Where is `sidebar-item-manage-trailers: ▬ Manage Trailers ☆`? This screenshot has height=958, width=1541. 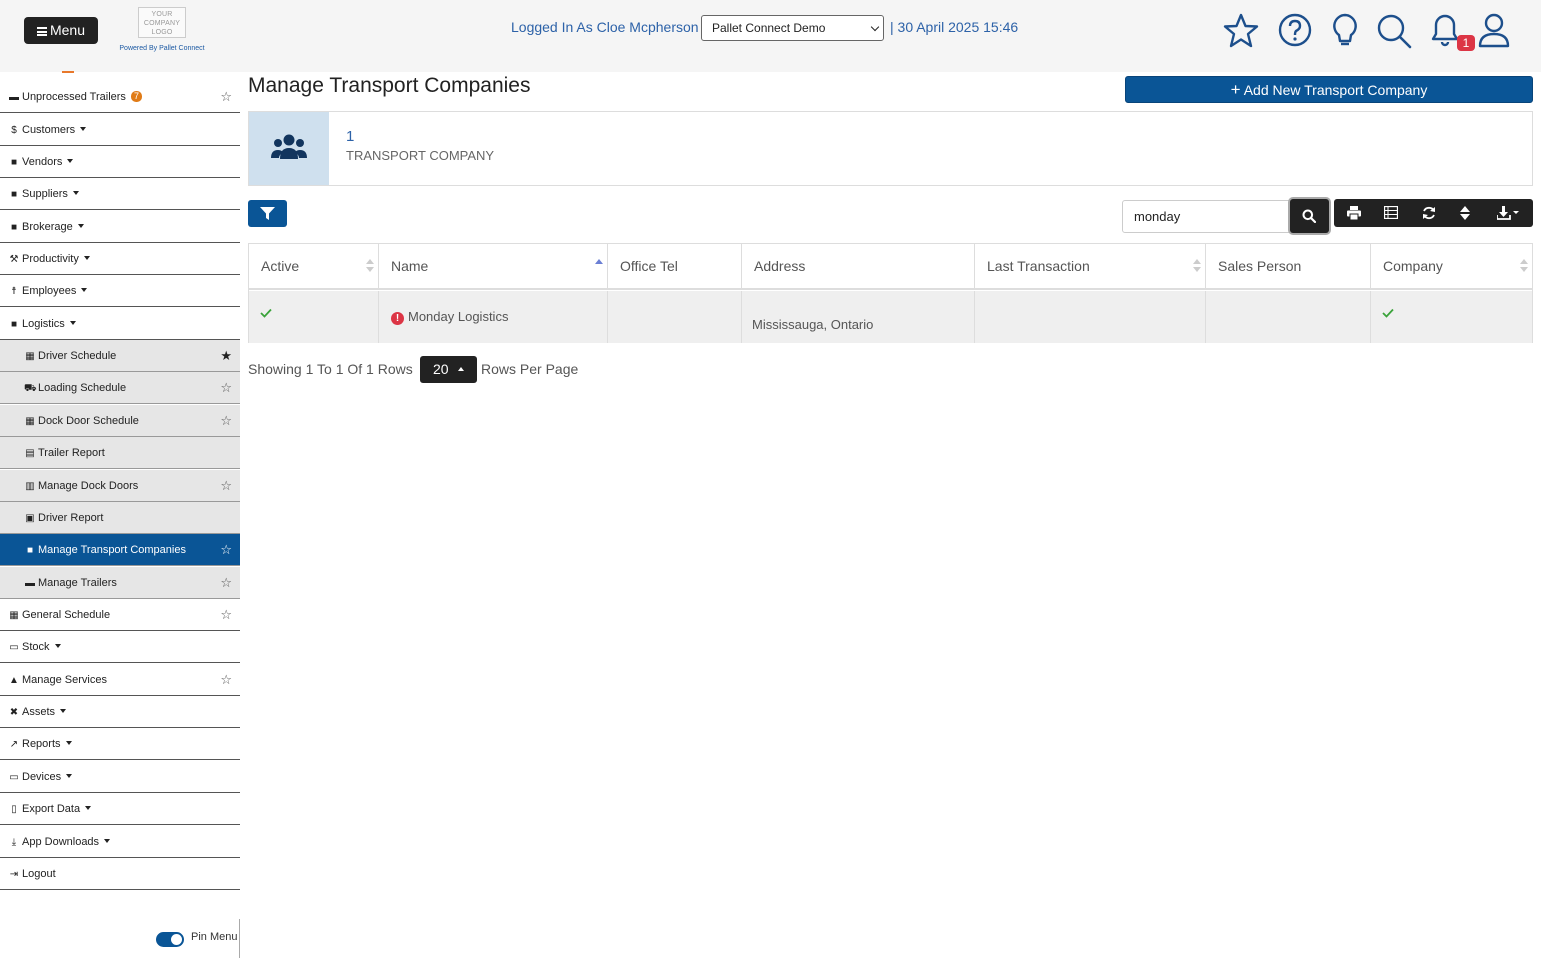
sidebar-item-manage-trailers: ▬ Manage Trailers ☆ is located at coordinates (120, 583).